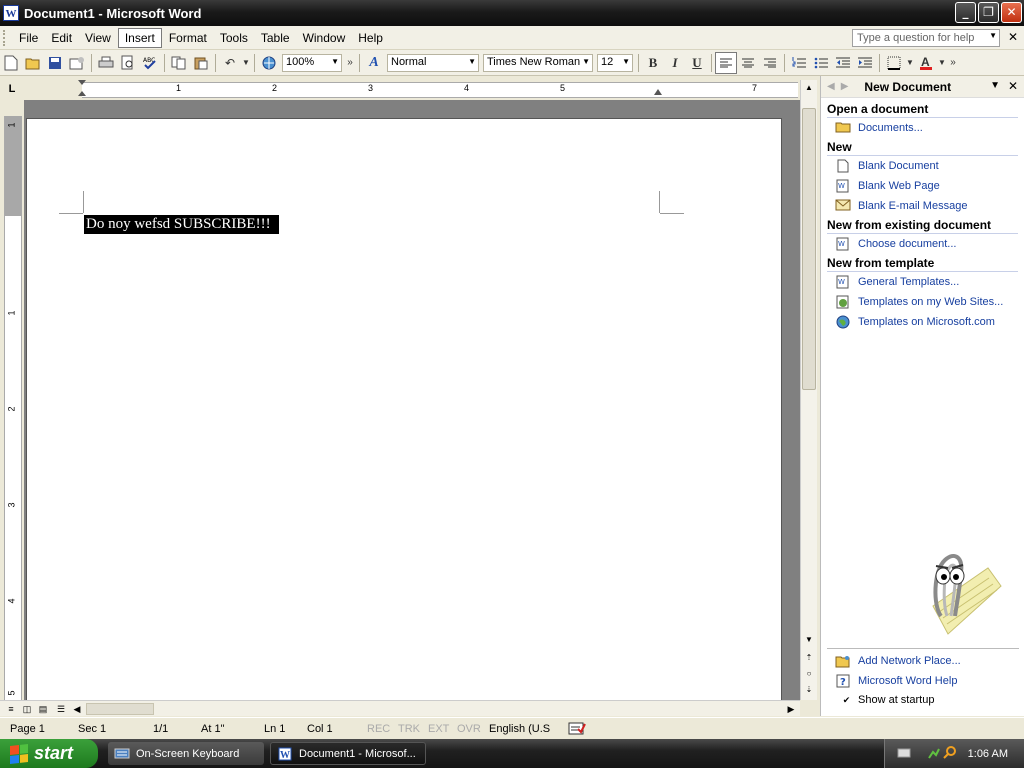 The height and width of the screenshot is (768, 1024). Describe the element at coordinates (965, 12) in the screenshot. I see `minimize-button: _` at that location.